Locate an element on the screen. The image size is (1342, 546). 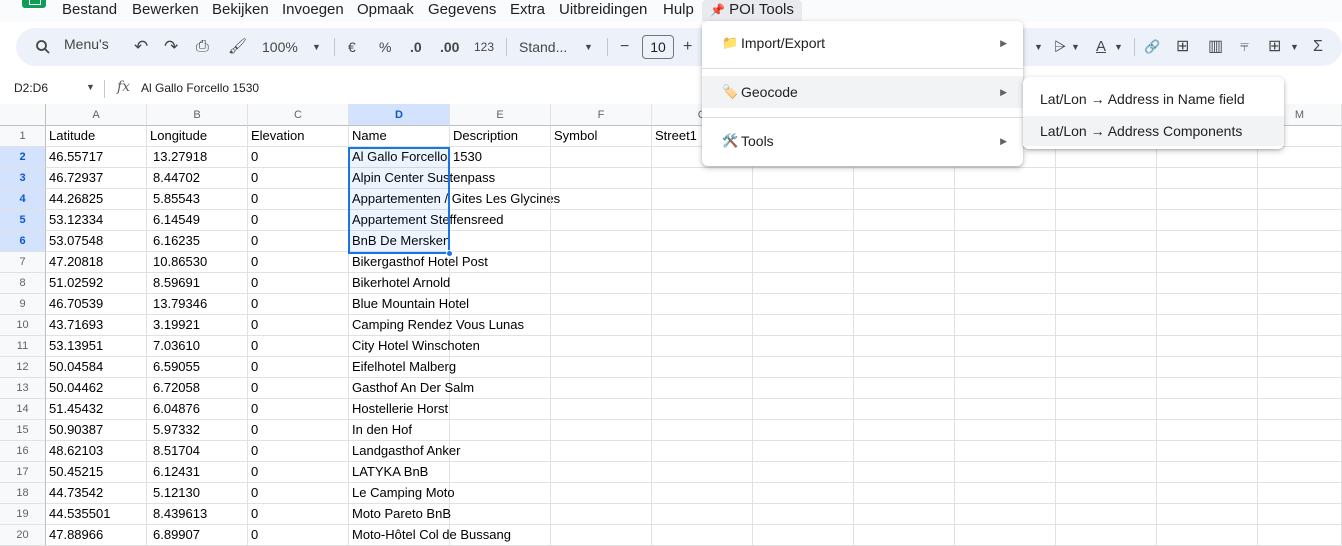
cell-m17 is located at coordinates (1300, 472).